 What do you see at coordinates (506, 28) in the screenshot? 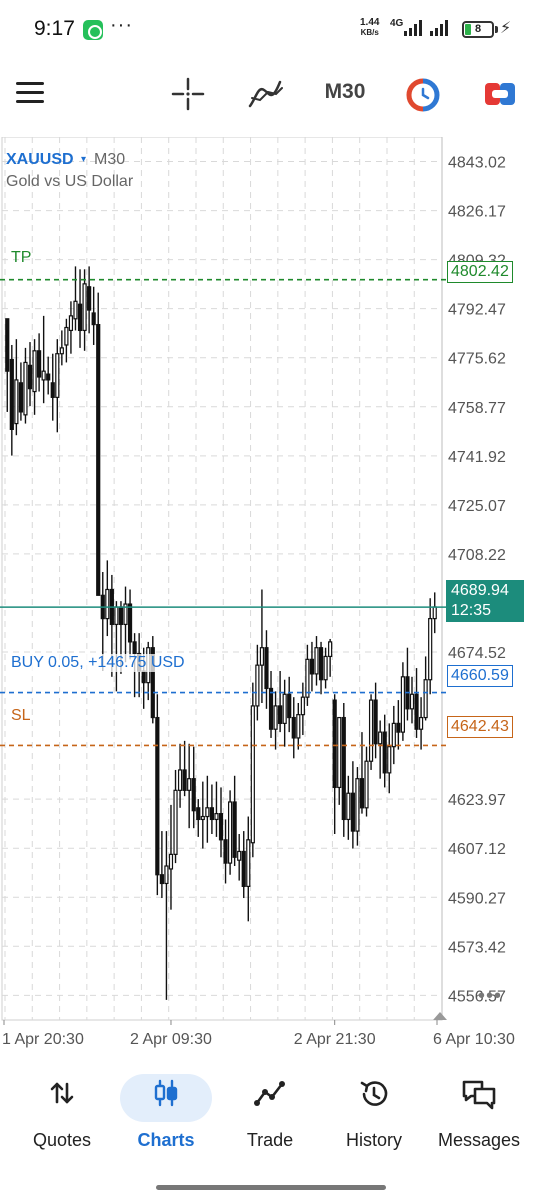
I see `charging-lightning-icon: ⚡︎` at bounding box center [506, 28].